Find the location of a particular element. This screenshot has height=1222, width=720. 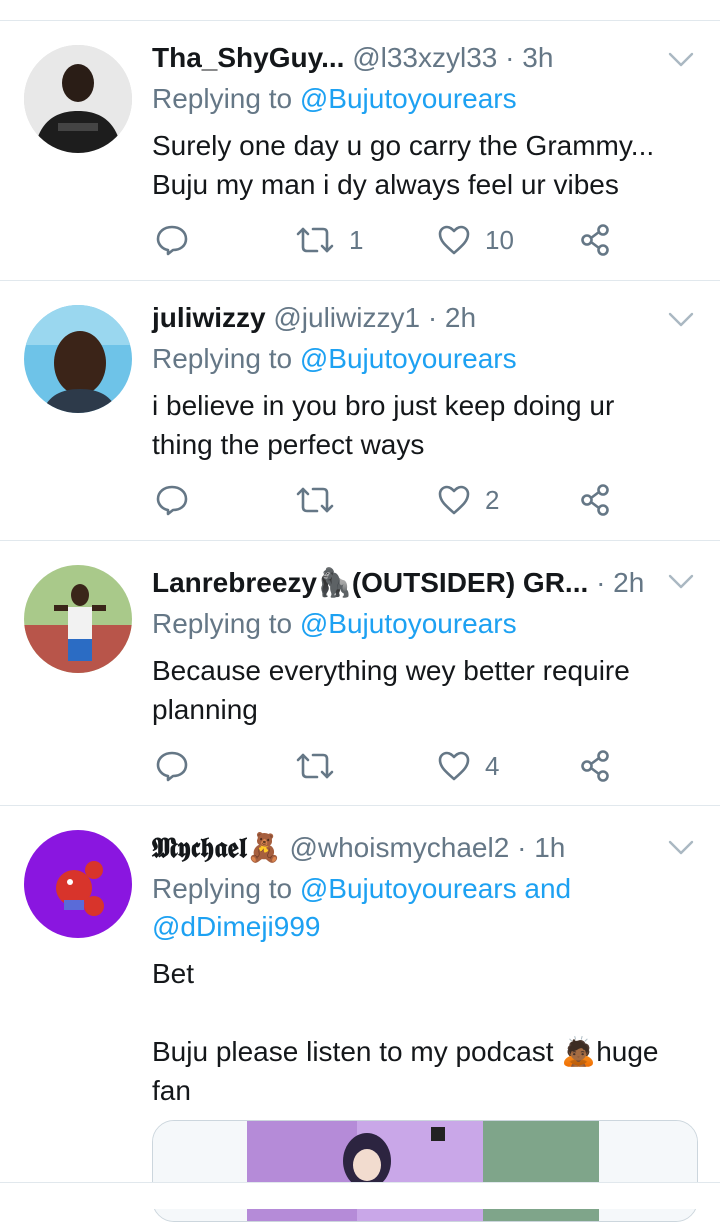

action-bar: 2 is located at coordinates (395, 500).